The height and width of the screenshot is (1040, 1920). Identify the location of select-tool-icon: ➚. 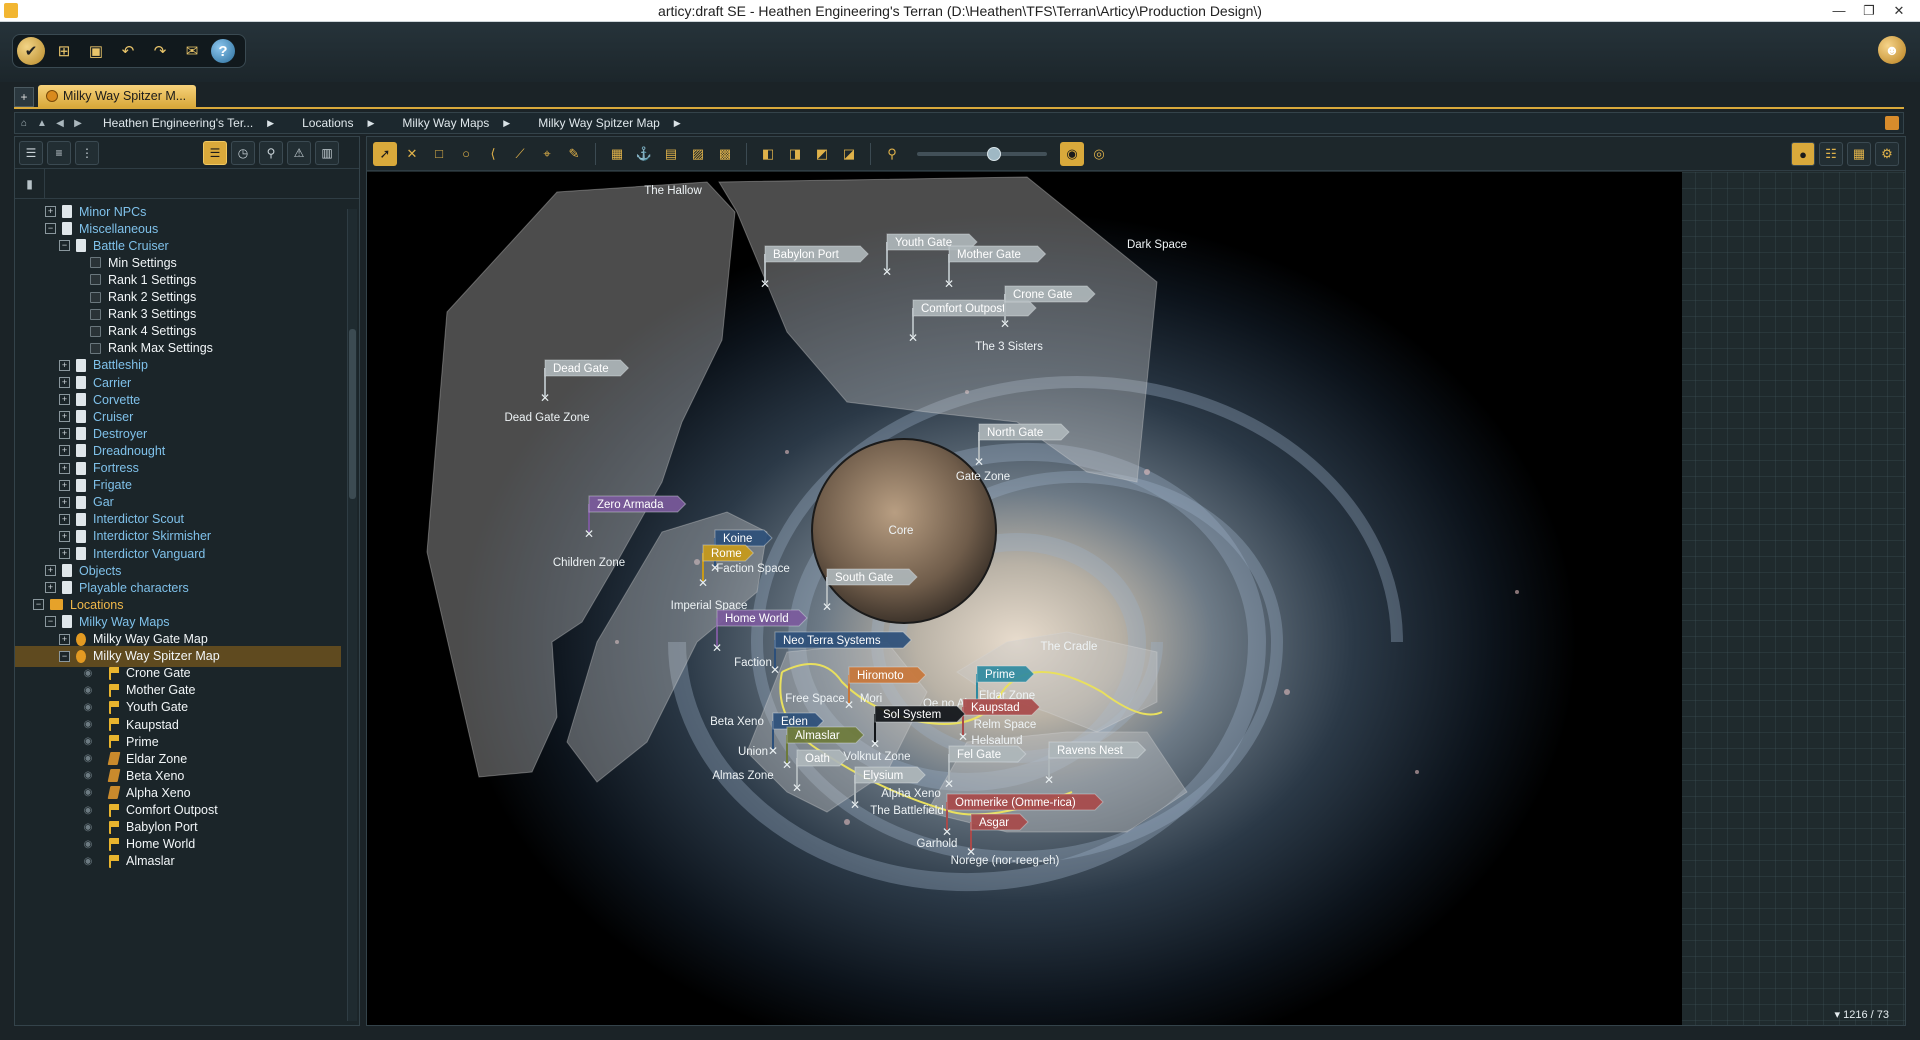
(385, 153).